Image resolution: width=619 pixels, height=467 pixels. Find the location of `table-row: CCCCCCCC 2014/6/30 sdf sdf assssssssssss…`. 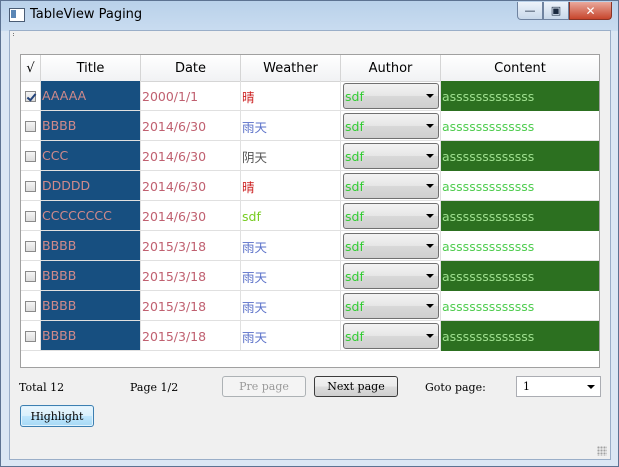

table-row: CCCCCCCC 2014/6/30 sdf sdf assssssssssss… is located at coordinates (310, 216).